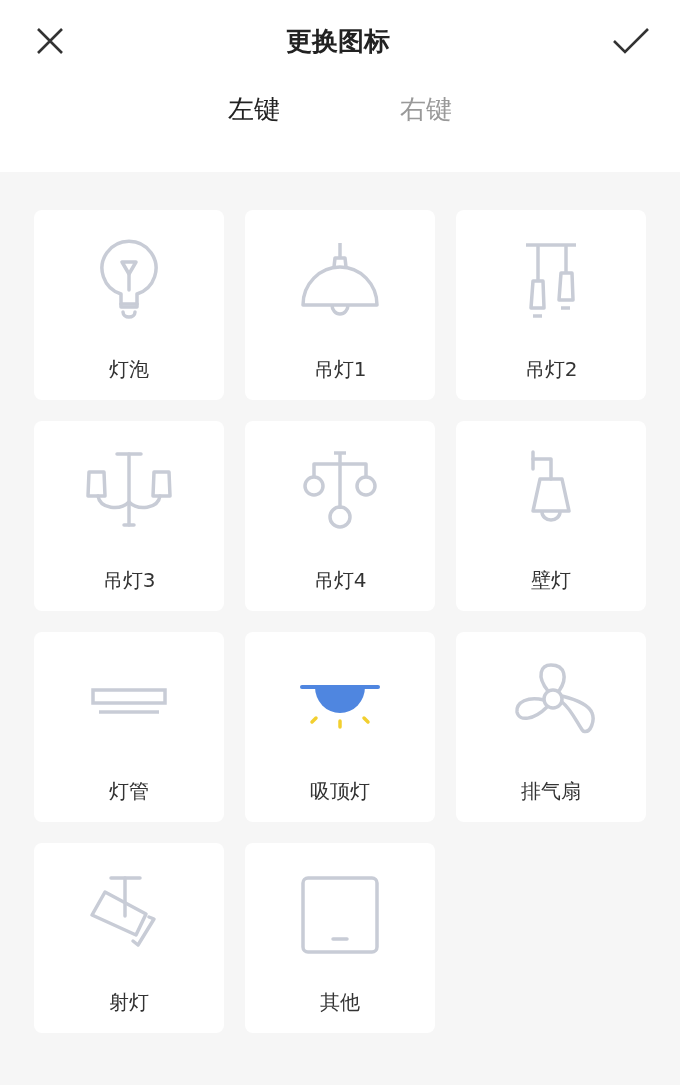  I want to click on icon-option-card: 射灯, so click(129, 938).